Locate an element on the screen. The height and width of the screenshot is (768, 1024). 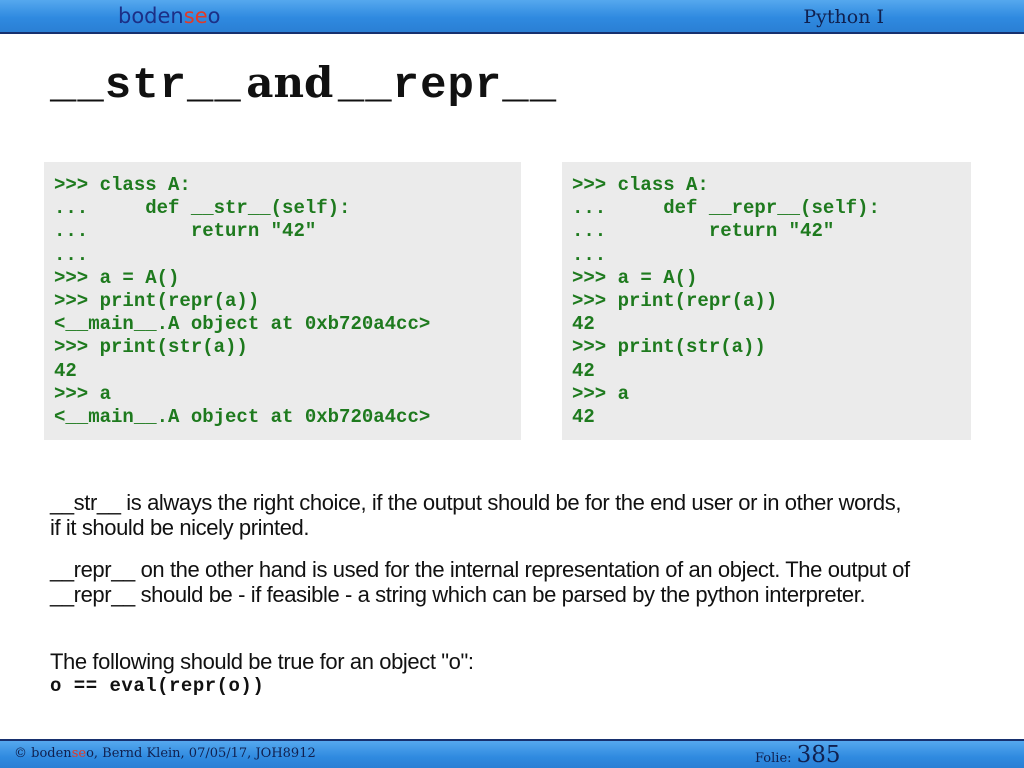
code-line: ... def __str__(self): is located at coordinates (202, 208).